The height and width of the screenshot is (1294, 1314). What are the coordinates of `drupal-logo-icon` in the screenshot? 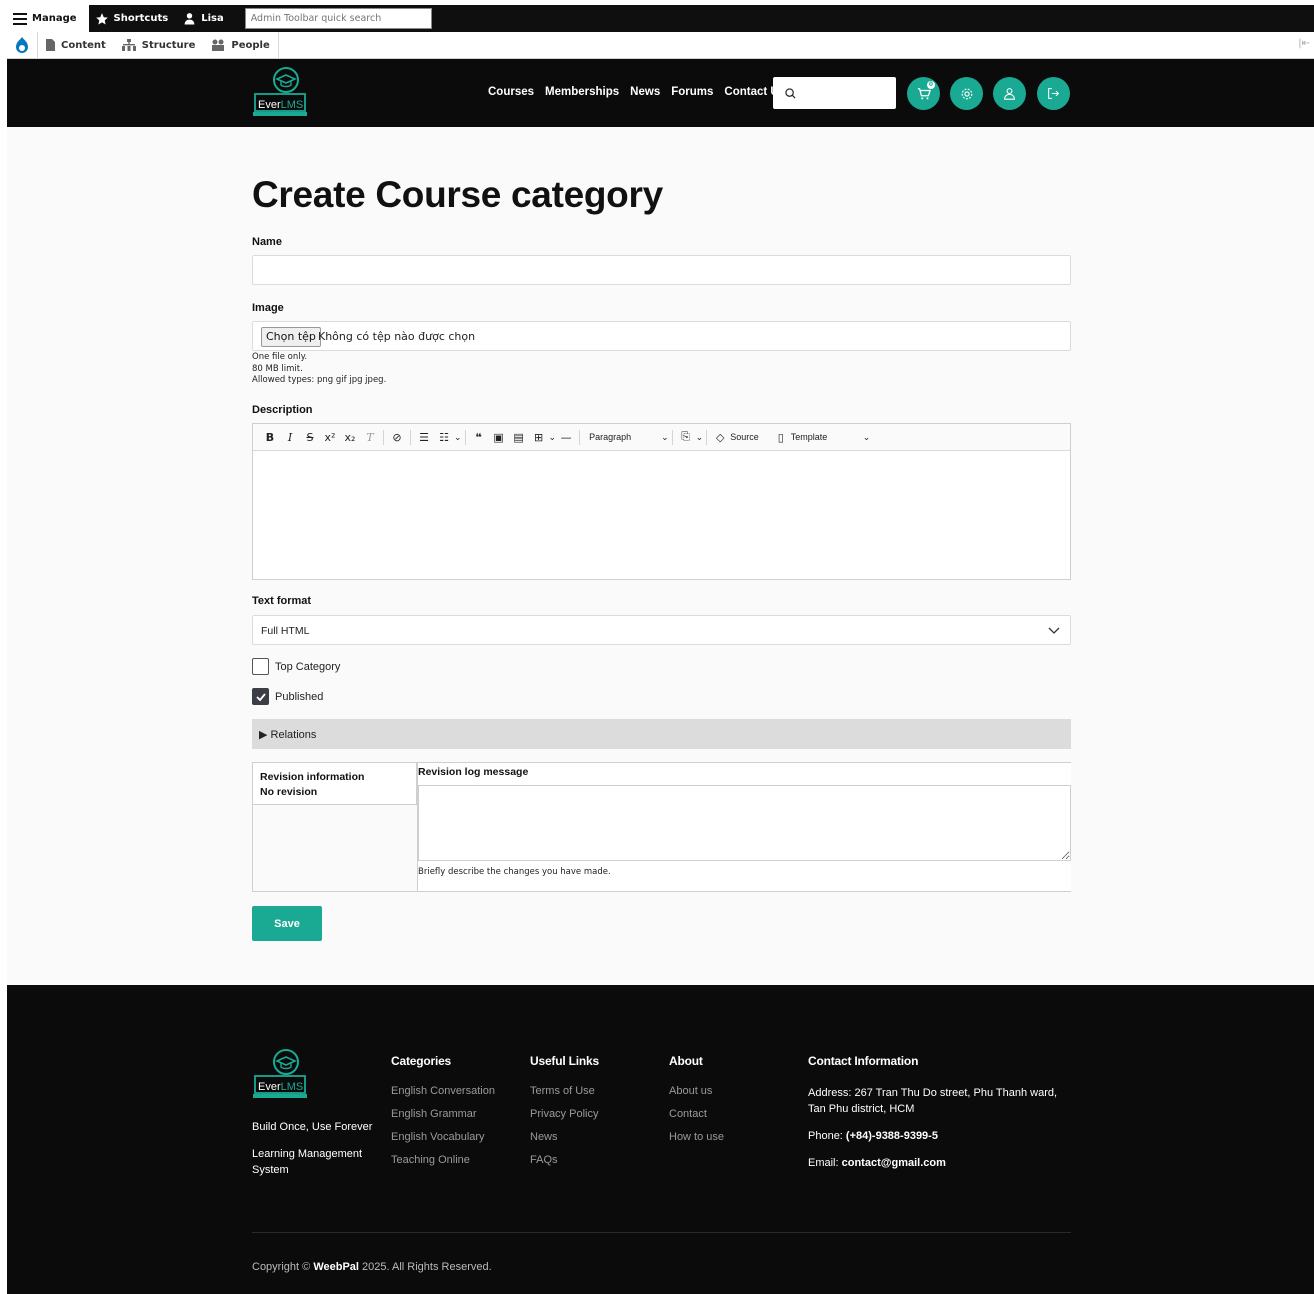 It's located at (22, 45).